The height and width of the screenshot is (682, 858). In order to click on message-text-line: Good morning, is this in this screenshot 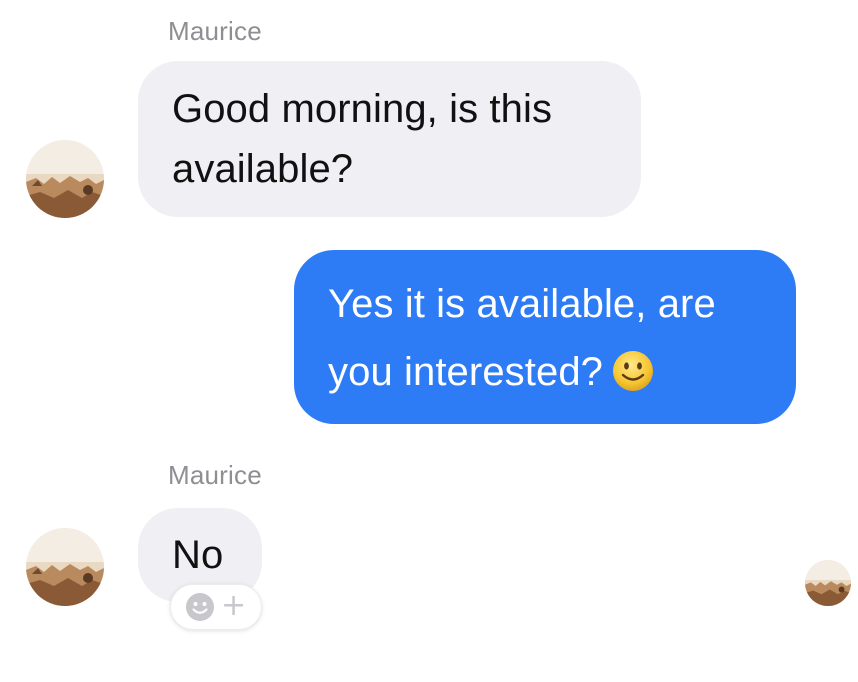, I will do `click(362, 109)`.